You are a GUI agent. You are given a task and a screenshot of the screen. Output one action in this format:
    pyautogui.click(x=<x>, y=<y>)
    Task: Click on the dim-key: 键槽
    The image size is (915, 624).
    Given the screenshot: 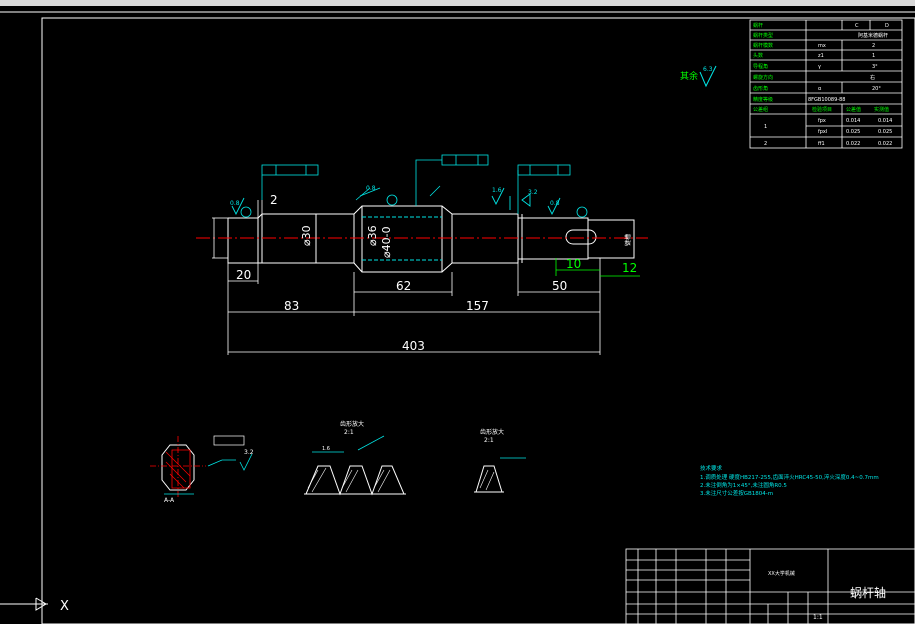 What is the action you would take?
    pyautogui.click(x=628, y=240)
    